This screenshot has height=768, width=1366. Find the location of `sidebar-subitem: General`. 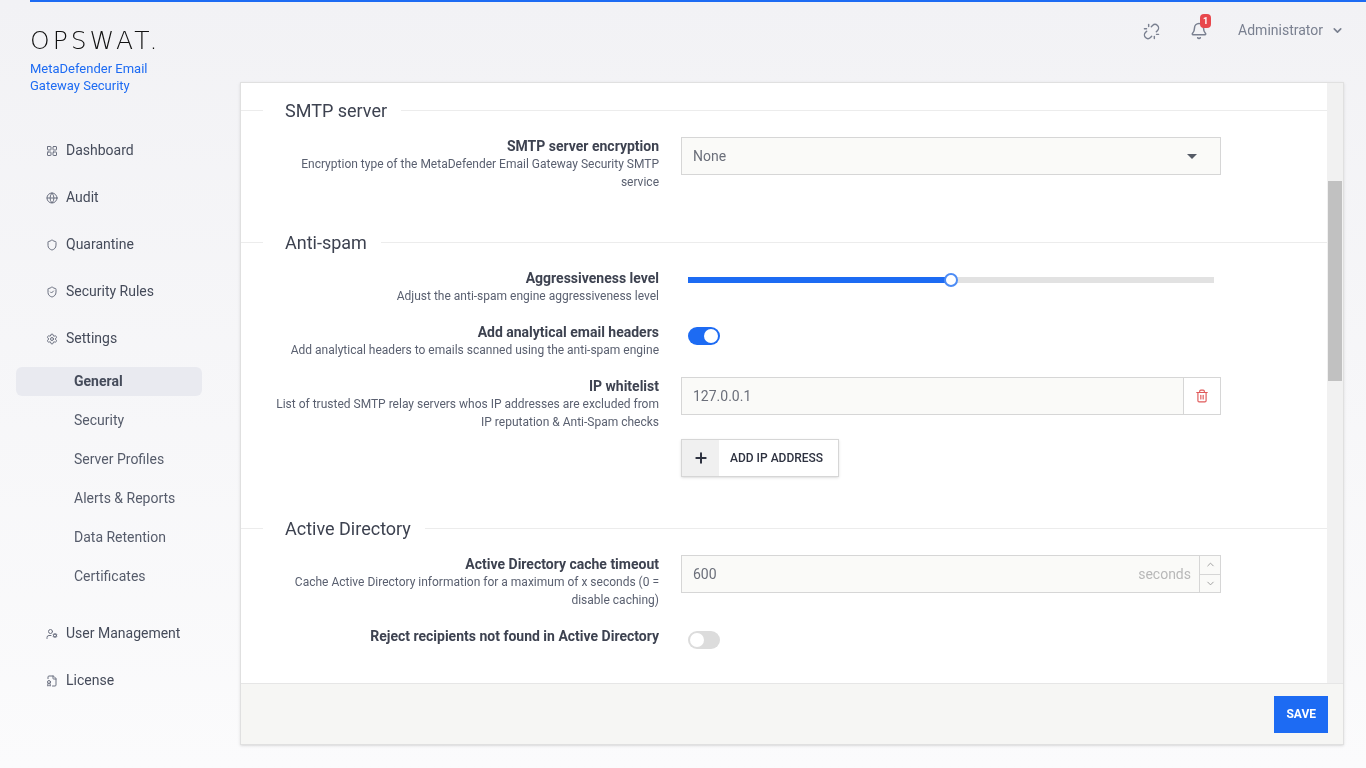

sidebar-subitem: General is located at coordinates (109, 381).